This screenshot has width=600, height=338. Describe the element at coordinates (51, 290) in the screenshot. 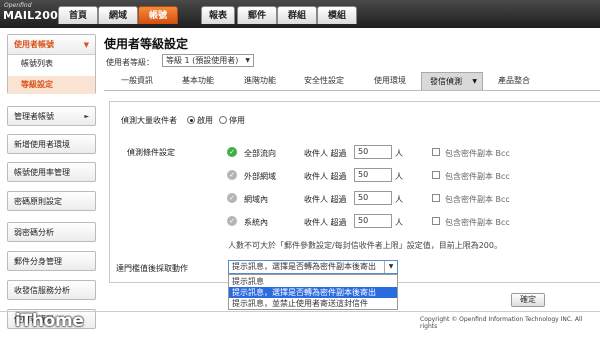

I see `sidebar-item-mail-service-analysis: 收發信服務分析` at that location.